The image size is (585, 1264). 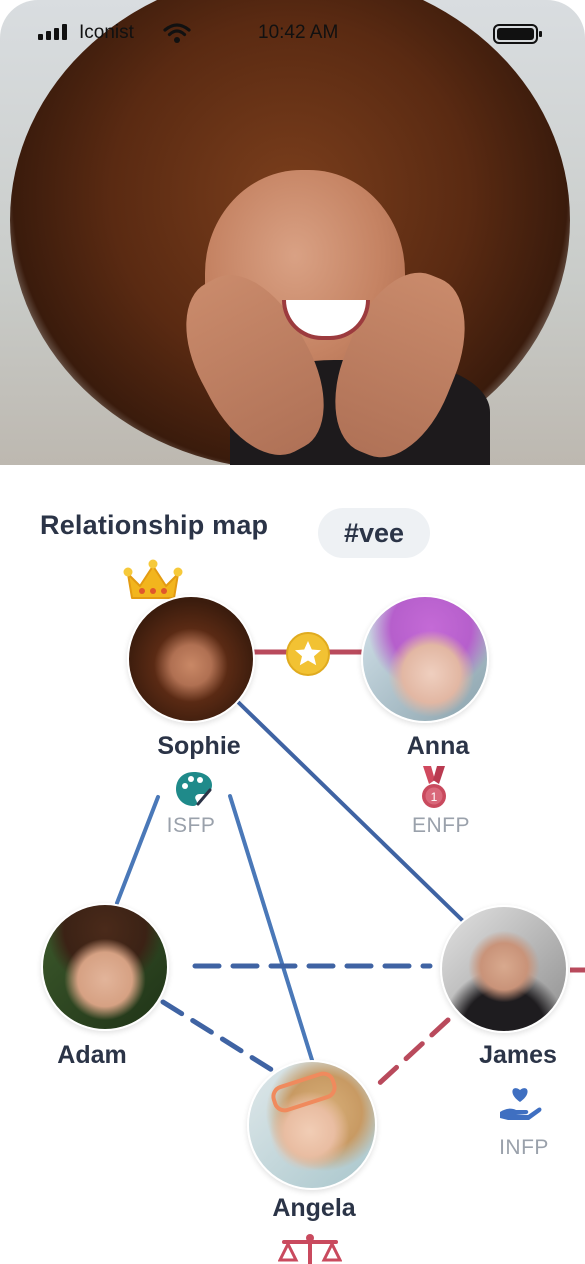 I want to click on battery-icon, so click(x=517, y=34).